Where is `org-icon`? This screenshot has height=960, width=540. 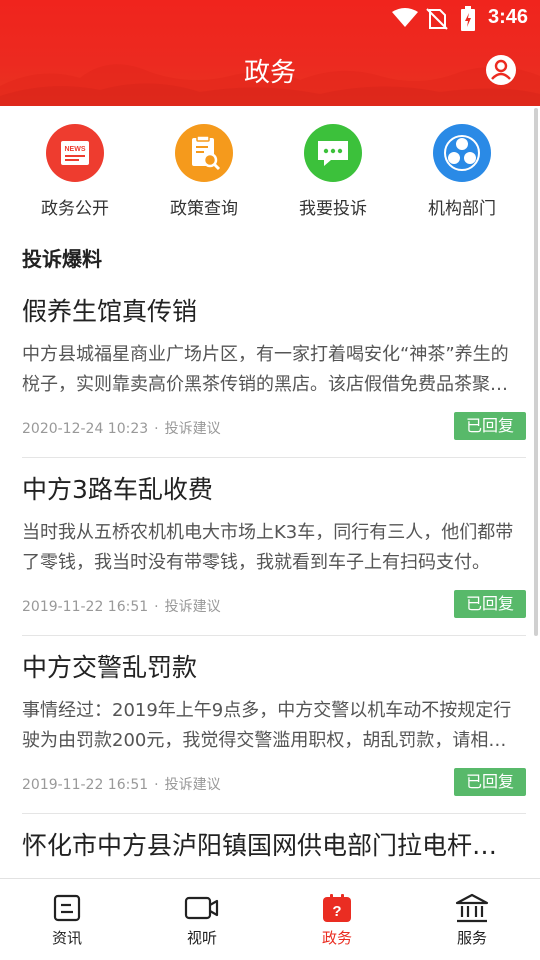 org-icon is located at coordinates (462, 153).